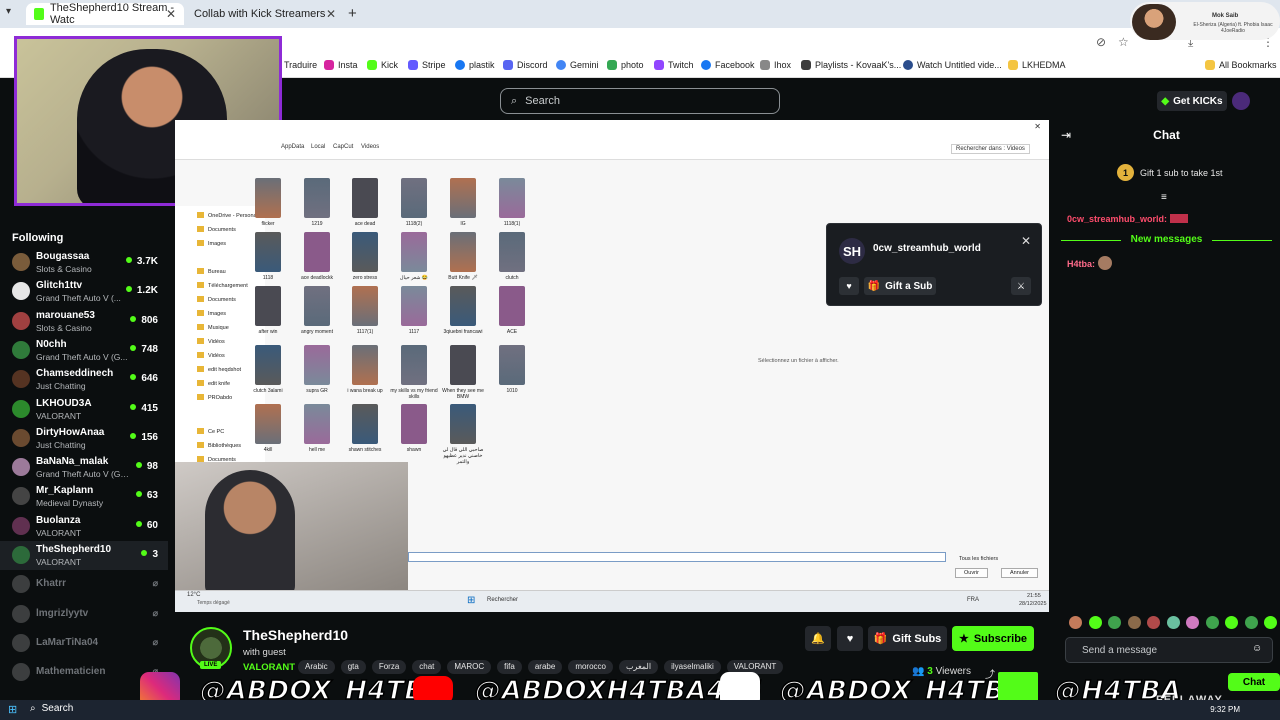 Image resolution: width=1280 pixels, height=720 pixels. I want to click on chat-message: 0cw_streamhub_world:, so click(1127, 219).